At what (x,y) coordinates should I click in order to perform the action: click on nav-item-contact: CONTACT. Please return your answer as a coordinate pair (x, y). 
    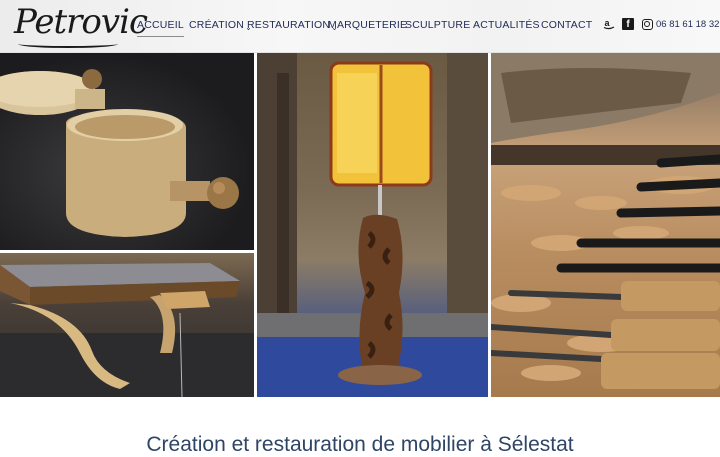
    Looking at the image, I should click on (566, 25).